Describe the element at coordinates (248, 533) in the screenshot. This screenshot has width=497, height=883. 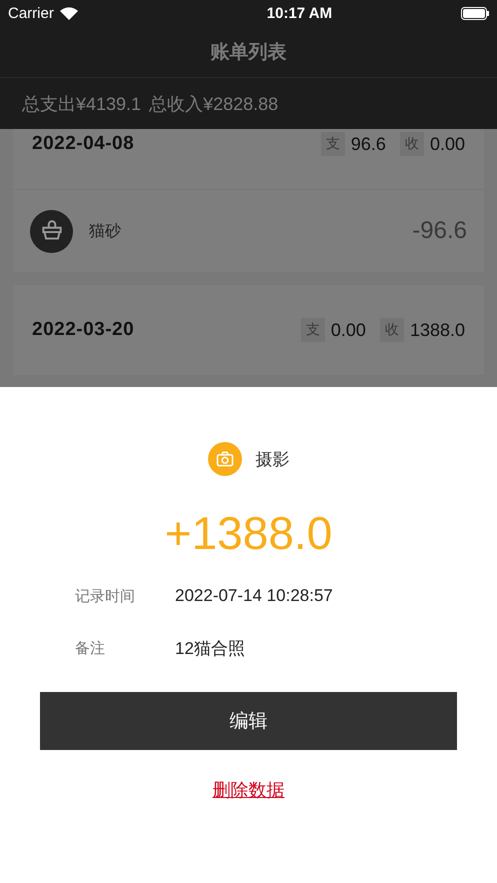
I see `detail-amount: +1388.0` at that location.